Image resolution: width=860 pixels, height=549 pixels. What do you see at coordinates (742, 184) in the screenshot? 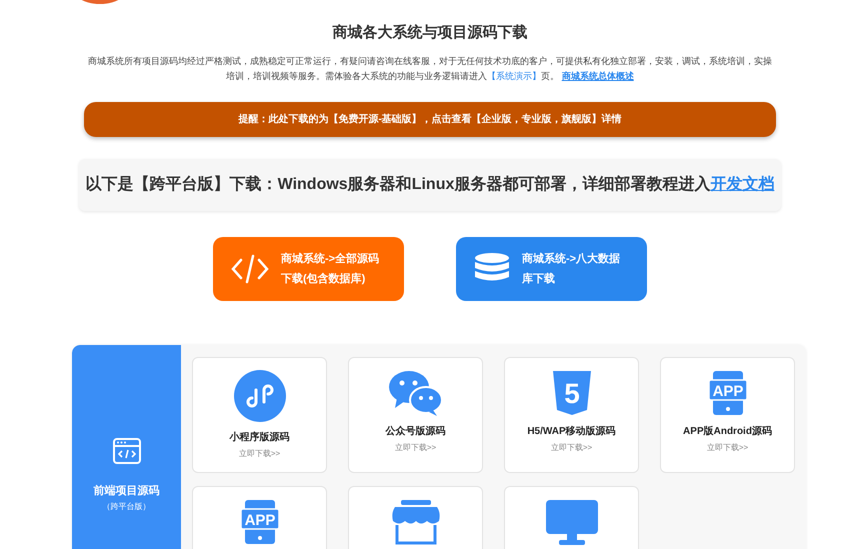
I see `dev-docs-link: 开发文档` at bounding box center [742, 184].